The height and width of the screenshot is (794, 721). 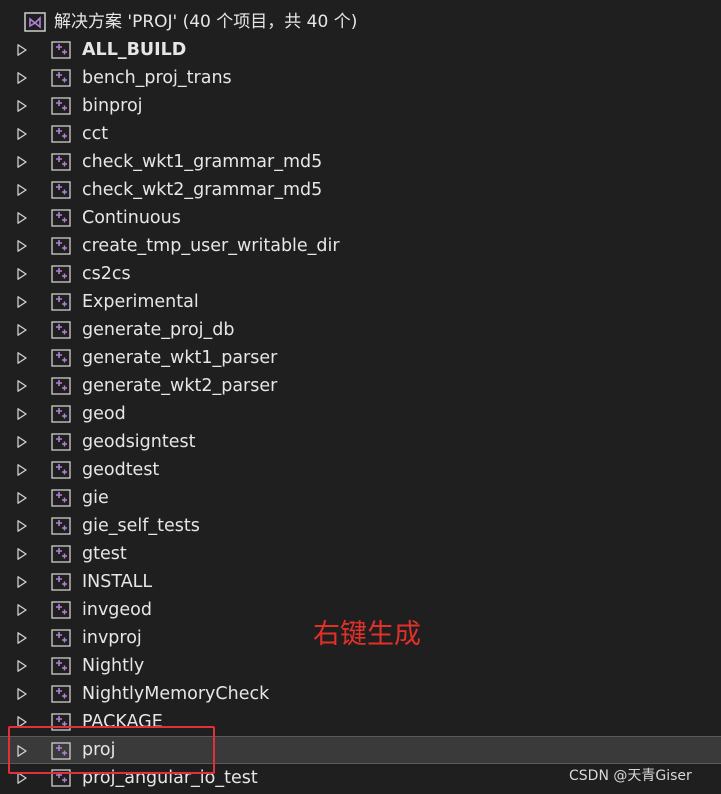 What do you see at coordinates (360, 78) in the screenshot?
I see `project-row-bench-proj-trans: bench_proj_trans` at bounding box center [360, 78].